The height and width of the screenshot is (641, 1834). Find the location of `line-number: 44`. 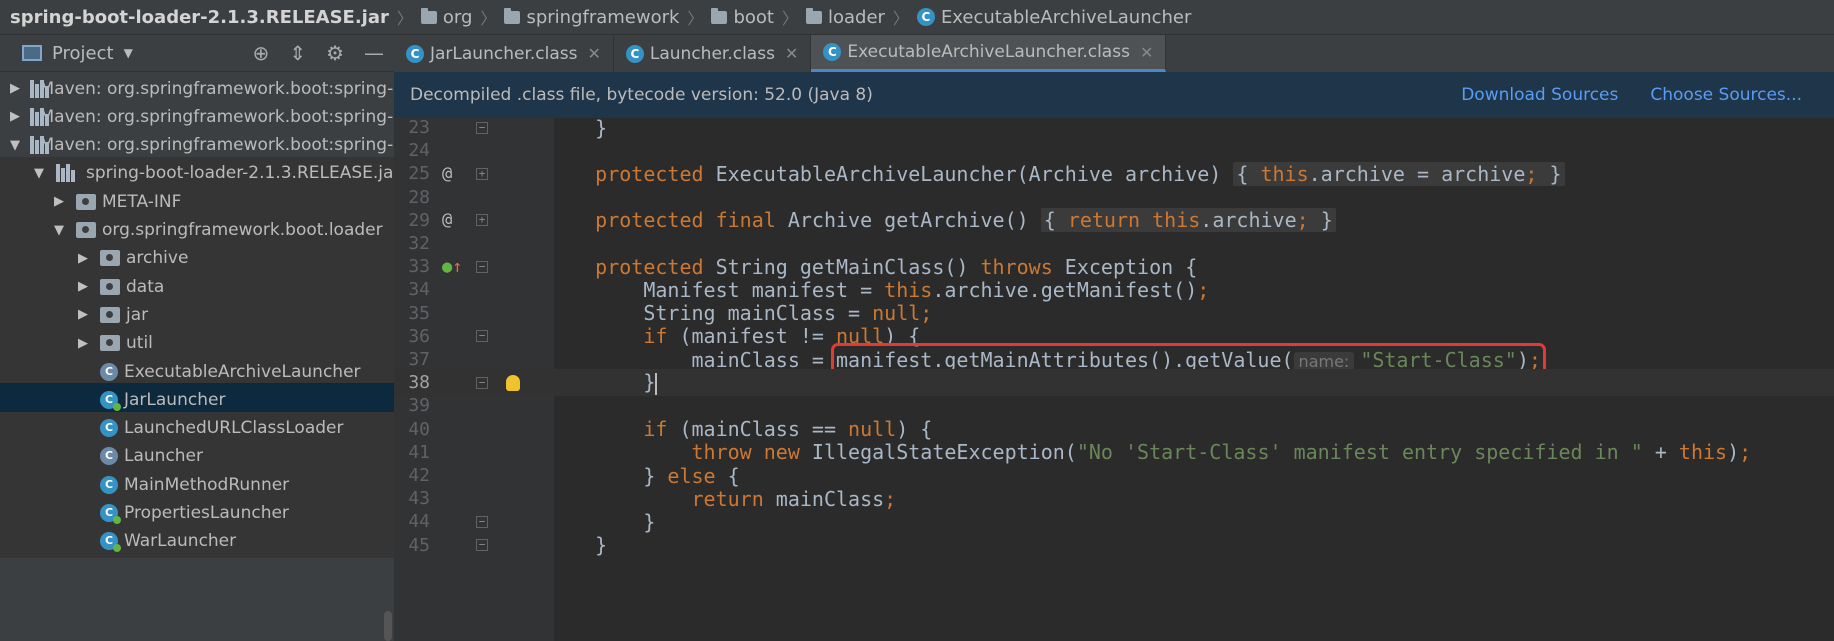

line-number: 44 is located at coordinates (419, 522).